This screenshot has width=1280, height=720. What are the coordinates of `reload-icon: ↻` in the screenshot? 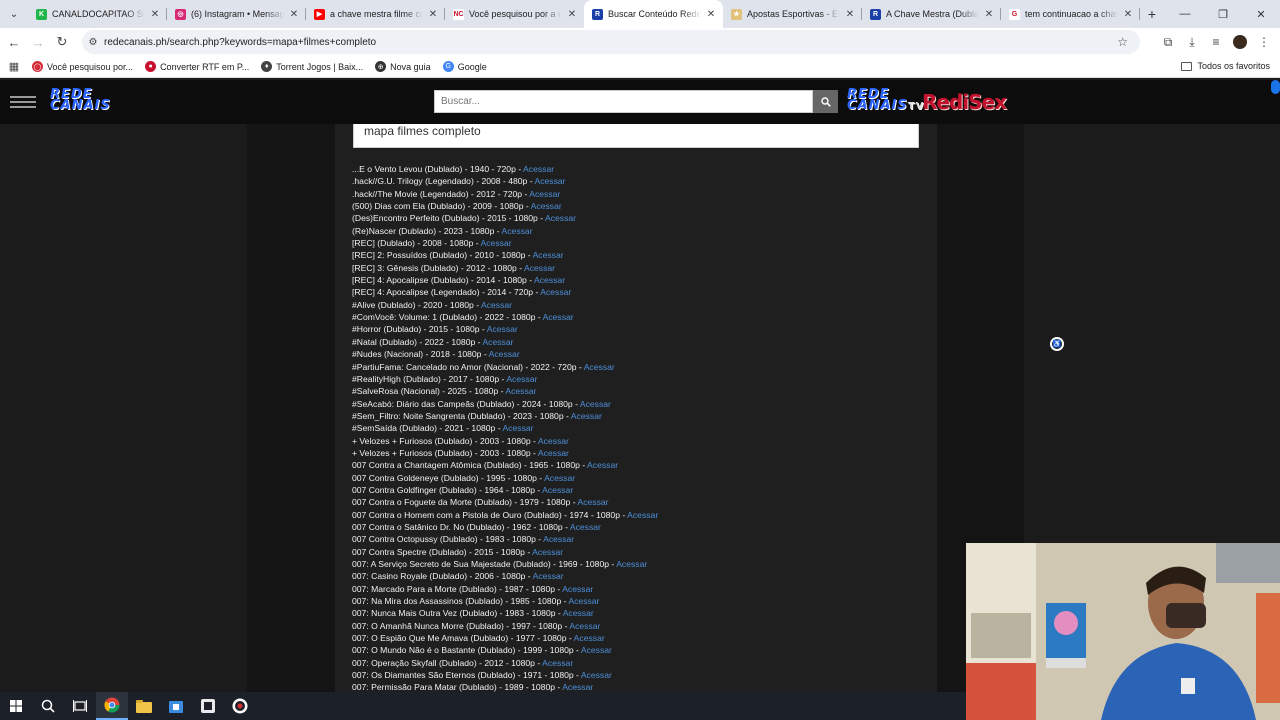 It's located at (62, 42).